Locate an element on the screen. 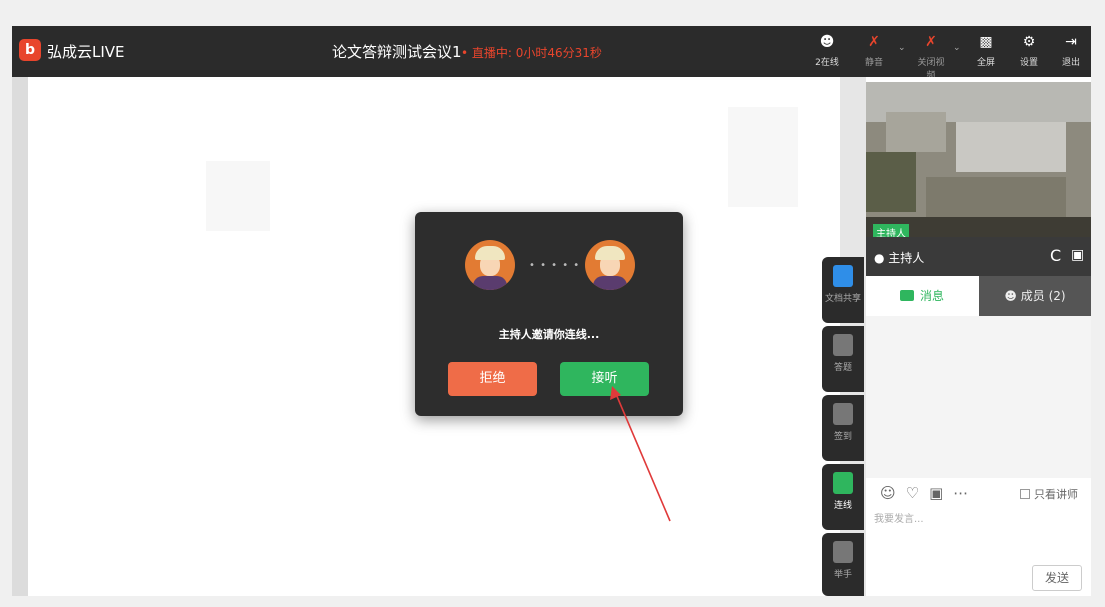 The width and height of the screenshot is (1105, 607). arrow-line is located at coordinates (643, 457).